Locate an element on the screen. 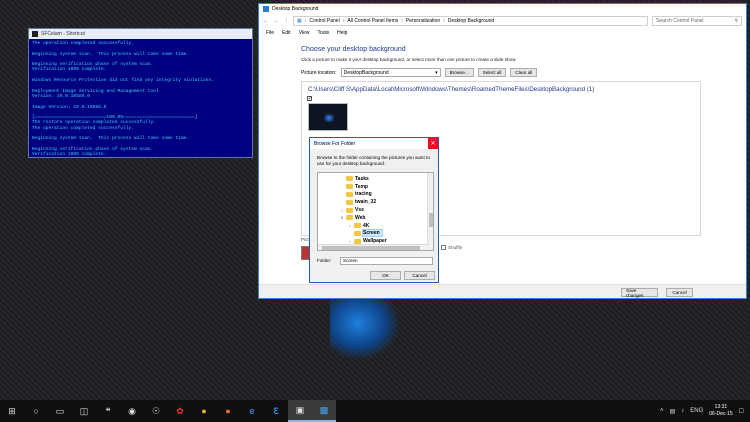  tree-item-label: Temp is located at coordinates (361, 186).